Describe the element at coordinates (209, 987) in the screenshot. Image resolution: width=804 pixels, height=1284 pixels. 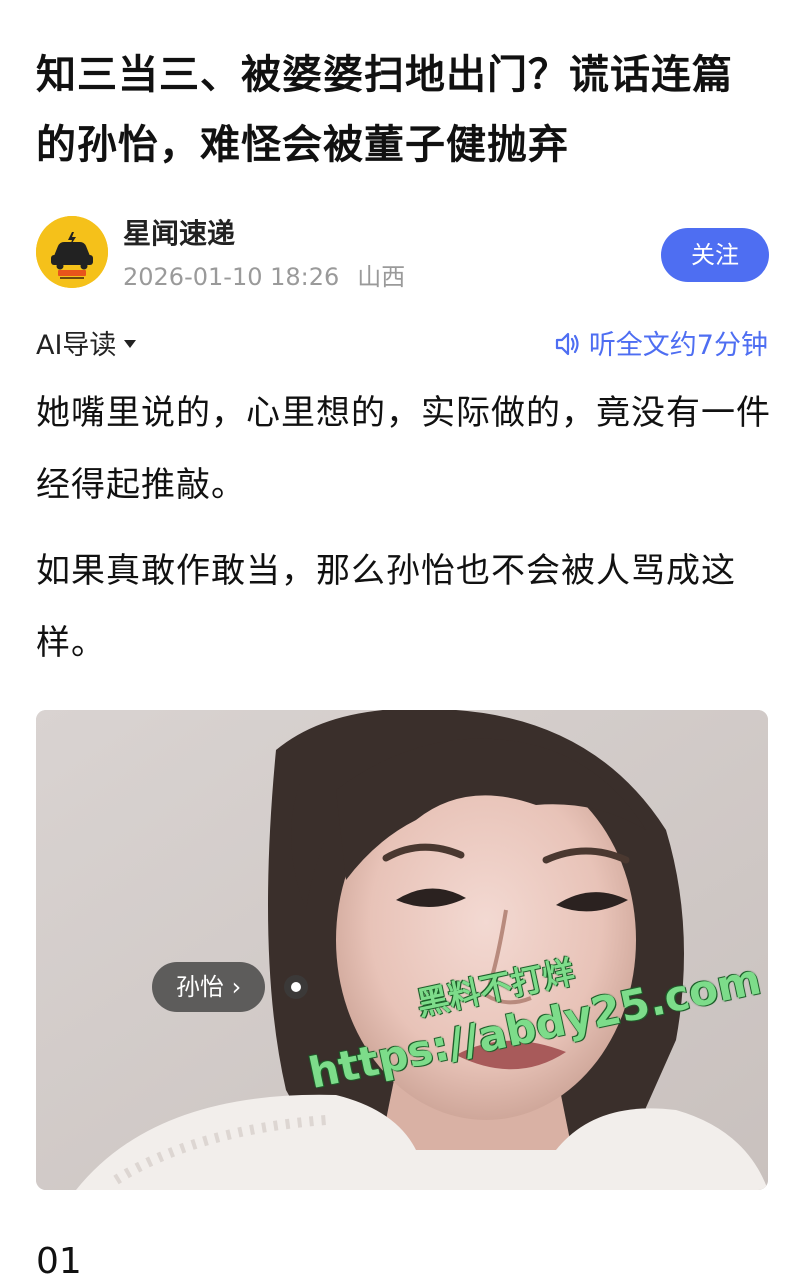
I see `person-tag: 孙怡 ›` at that location.